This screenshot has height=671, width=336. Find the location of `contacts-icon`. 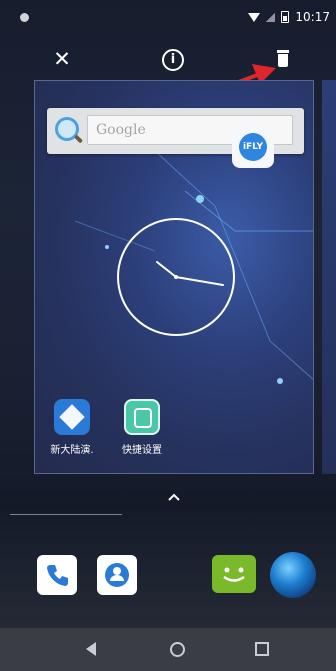

contacts-icon is located at coordinates (117, 575).